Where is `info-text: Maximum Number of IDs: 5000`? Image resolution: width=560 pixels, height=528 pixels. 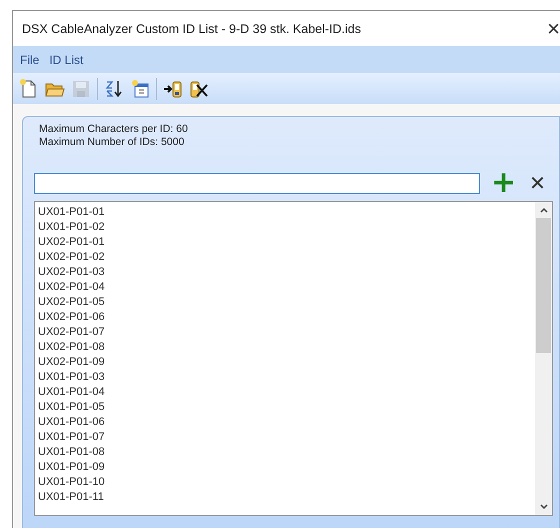
info-text: Maximum Number of IDs: 5000 is located at coordinates (112, 142).